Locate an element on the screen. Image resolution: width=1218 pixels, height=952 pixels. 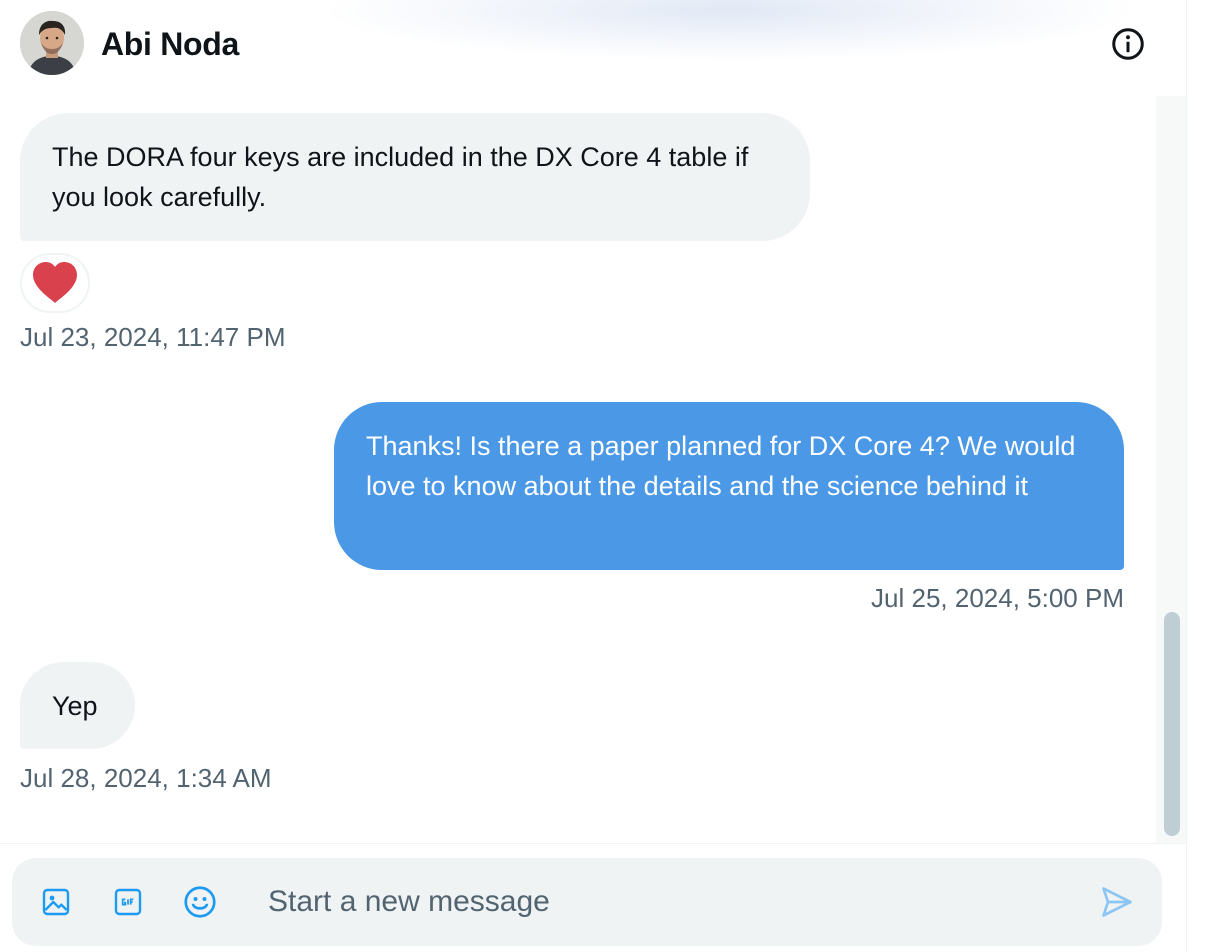
info-button is located at coordinates (1128, 44).